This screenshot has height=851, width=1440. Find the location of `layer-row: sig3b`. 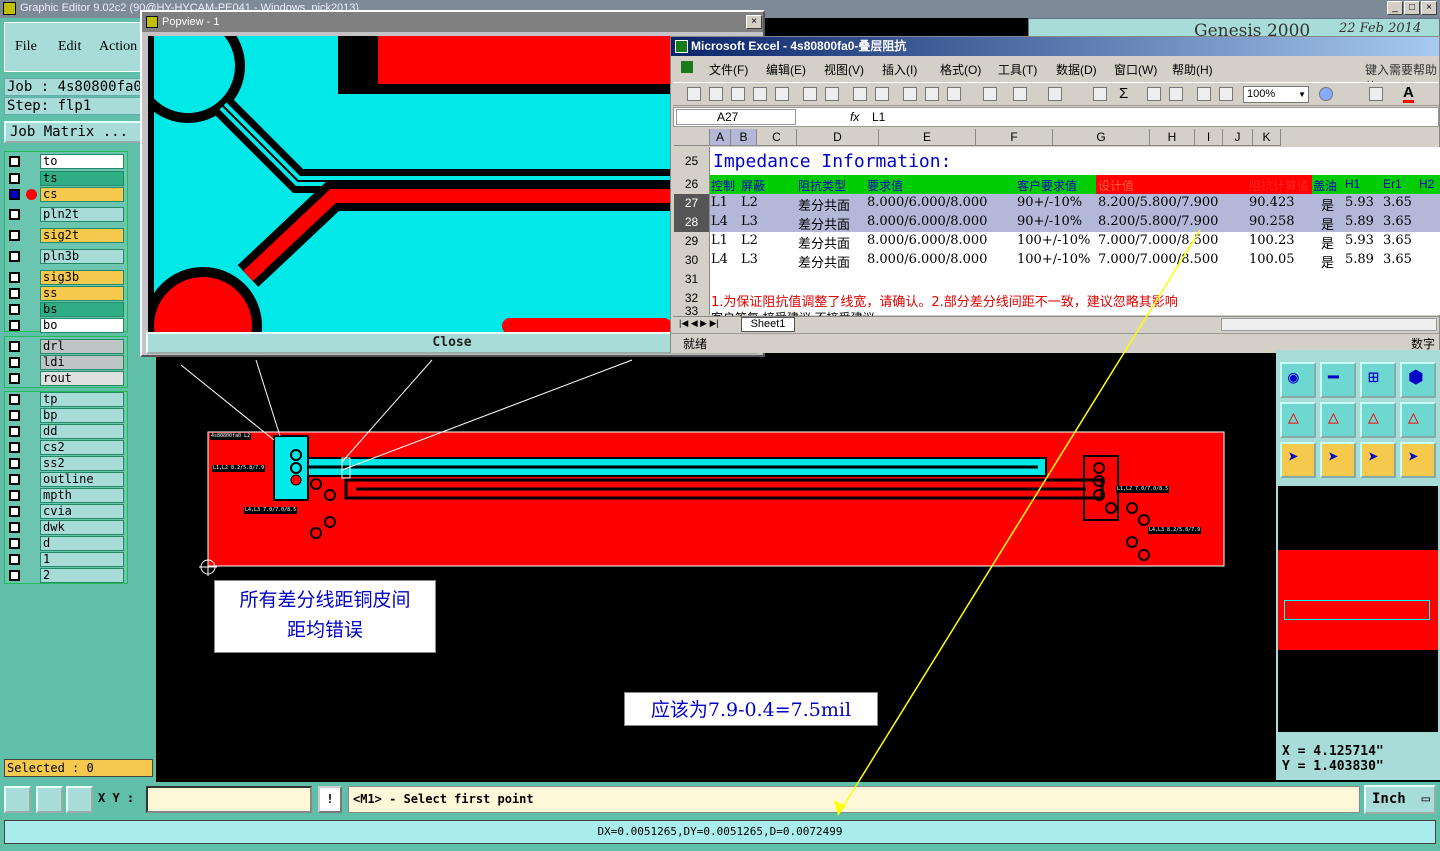

layer-row: sig3b is located at coordinates (64, 277).